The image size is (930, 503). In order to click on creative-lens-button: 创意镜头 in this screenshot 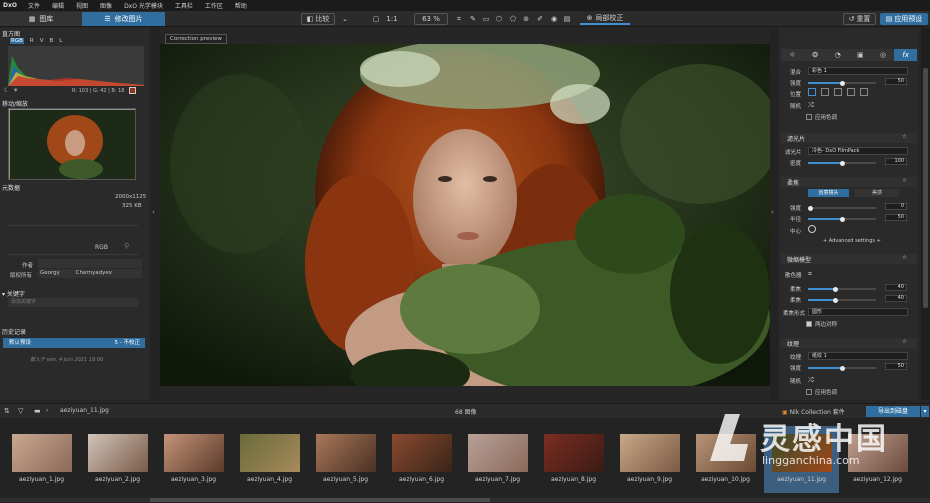, I will do `click(828, 193)`.